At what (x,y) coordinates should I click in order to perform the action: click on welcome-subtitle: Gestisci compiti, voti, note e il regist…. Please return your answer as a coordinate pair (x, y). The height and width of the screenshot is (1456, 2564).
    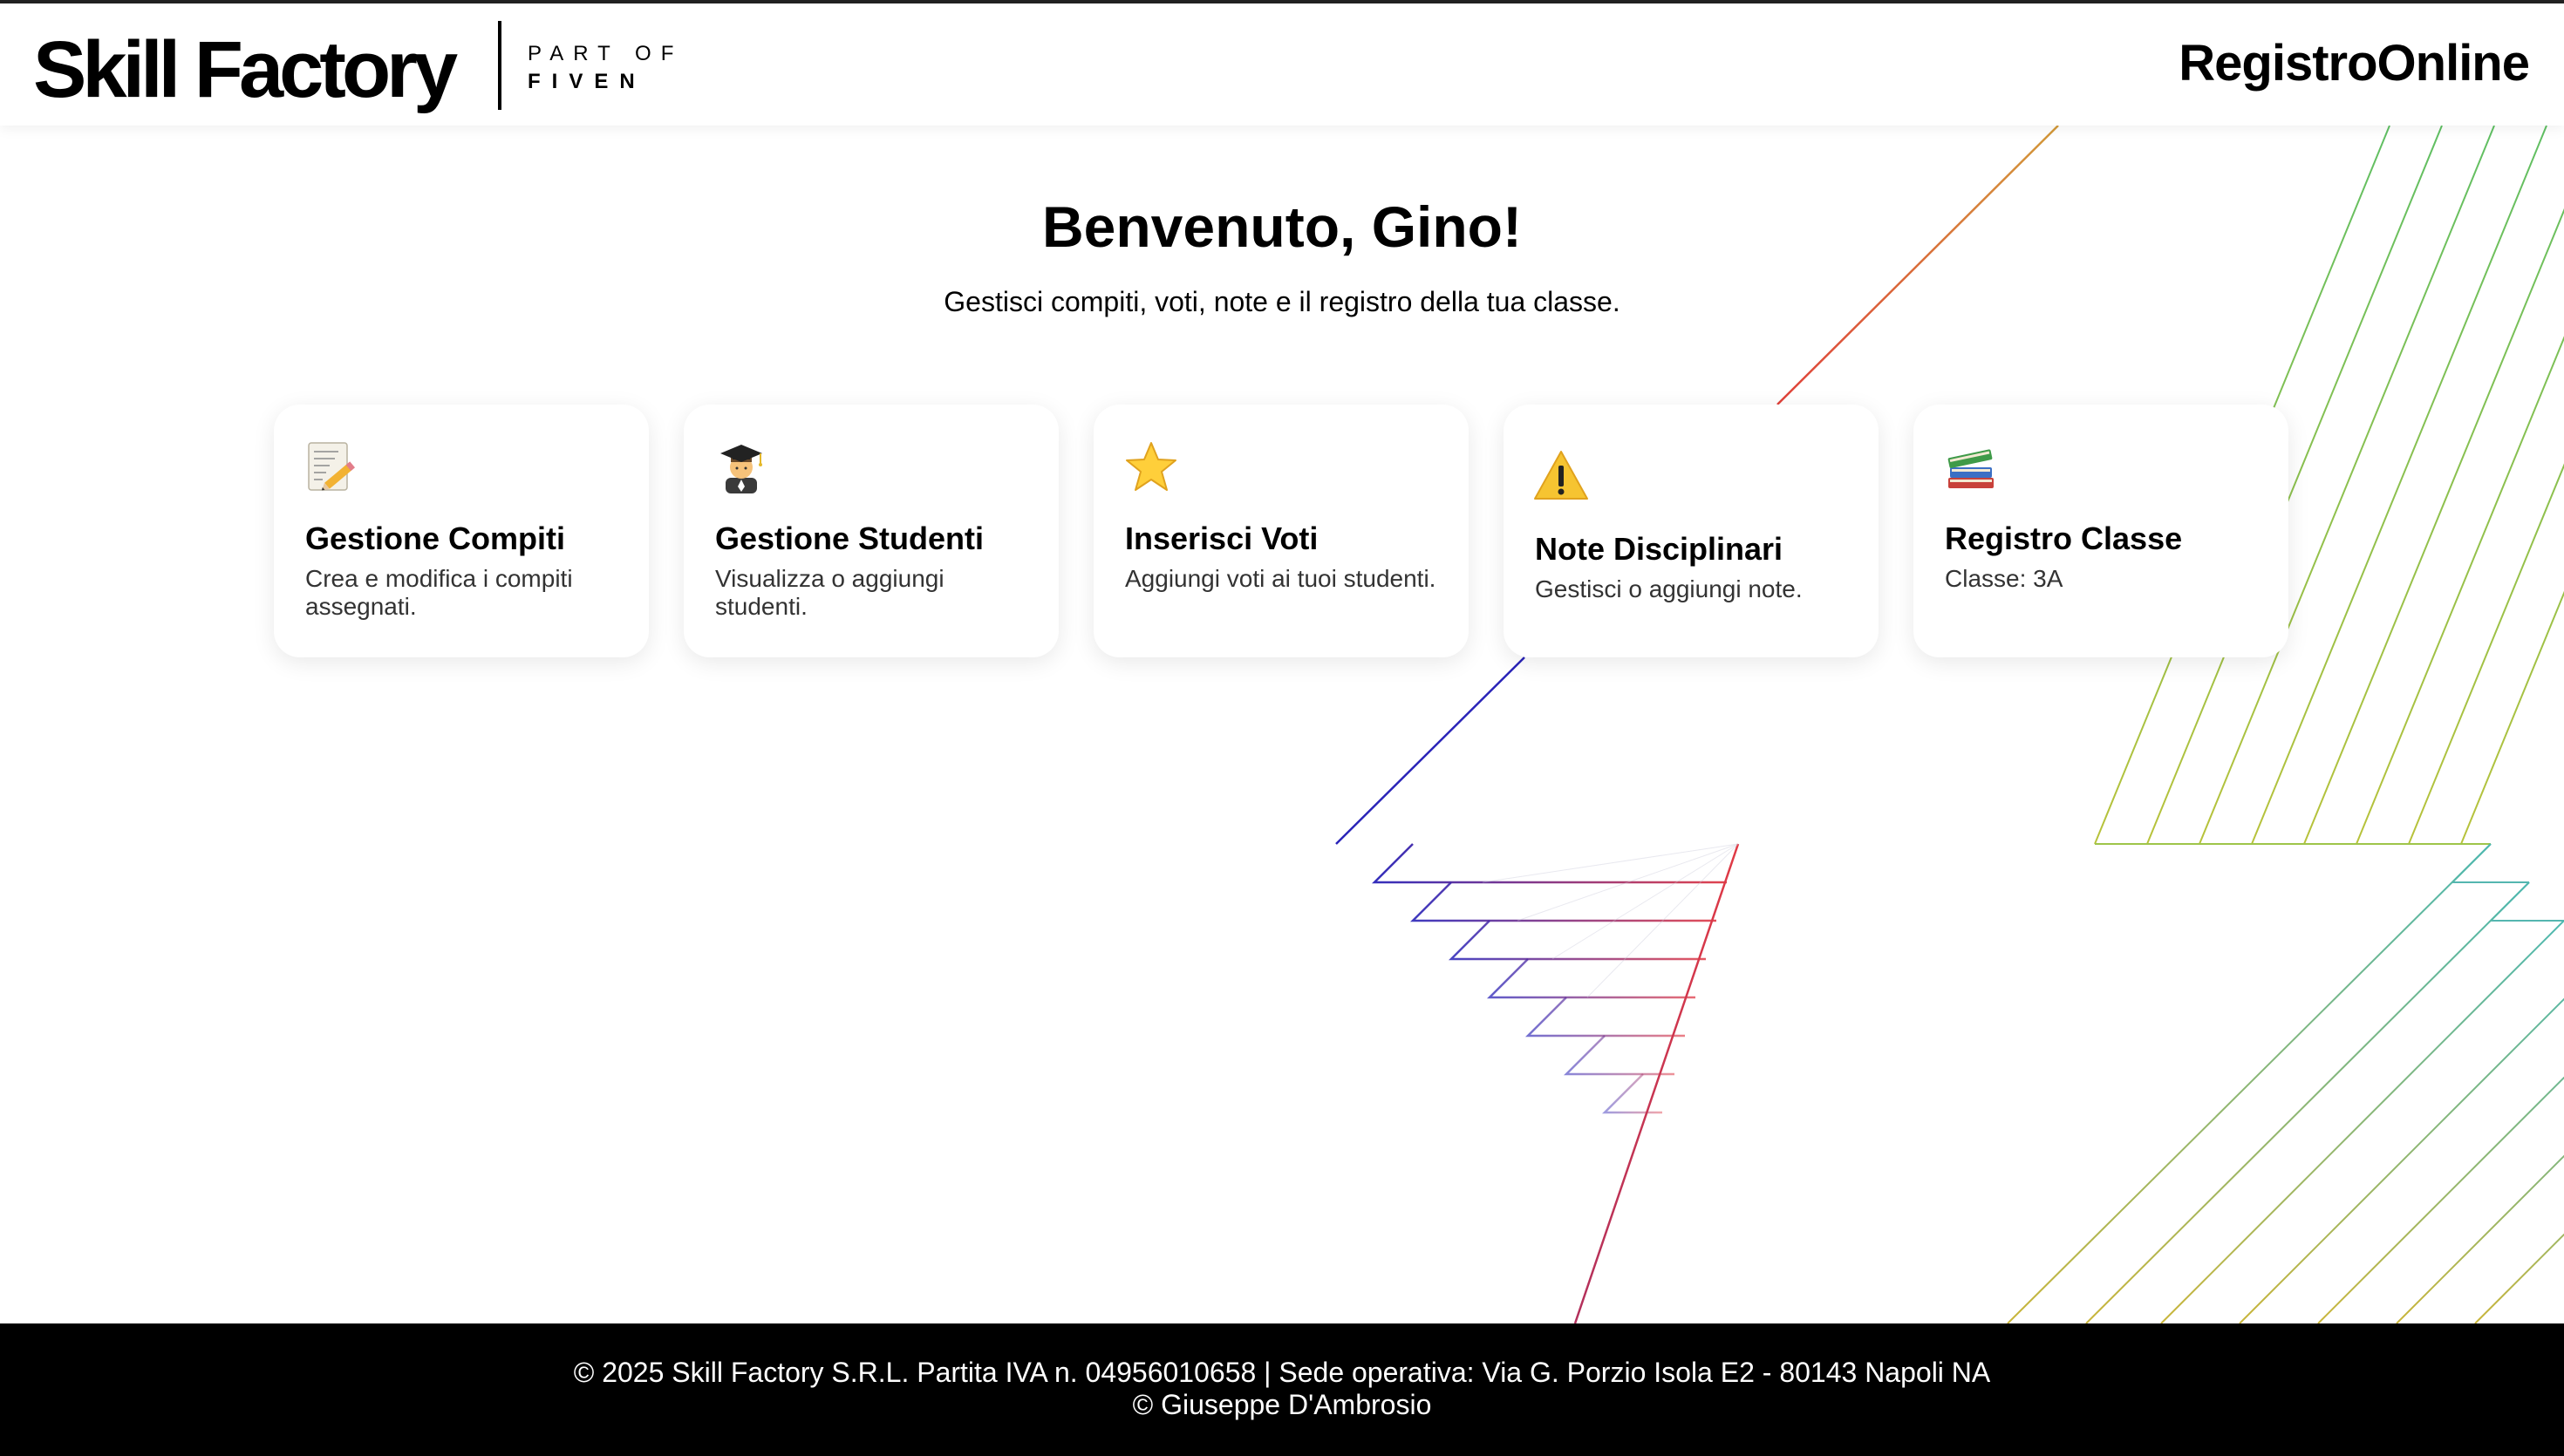
    Looking at the image, I should click on (1282, 301).